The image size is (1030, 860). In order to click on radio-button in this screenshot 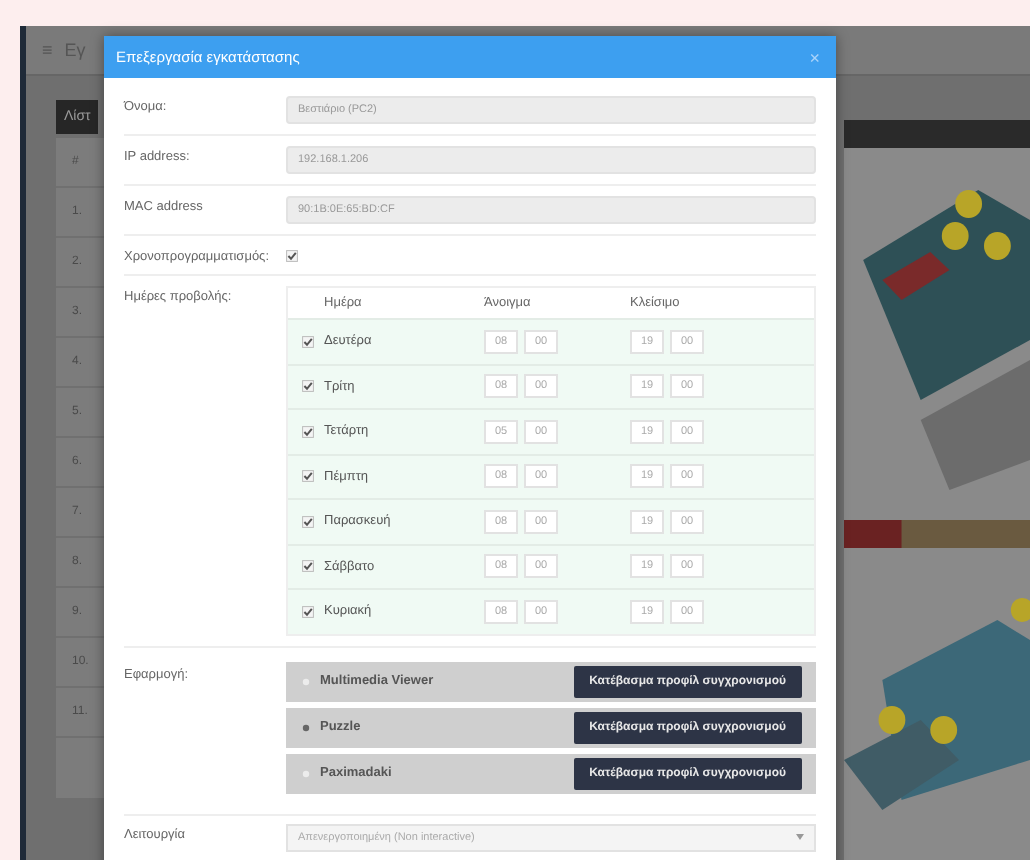, I will do `click(306, 727)`.